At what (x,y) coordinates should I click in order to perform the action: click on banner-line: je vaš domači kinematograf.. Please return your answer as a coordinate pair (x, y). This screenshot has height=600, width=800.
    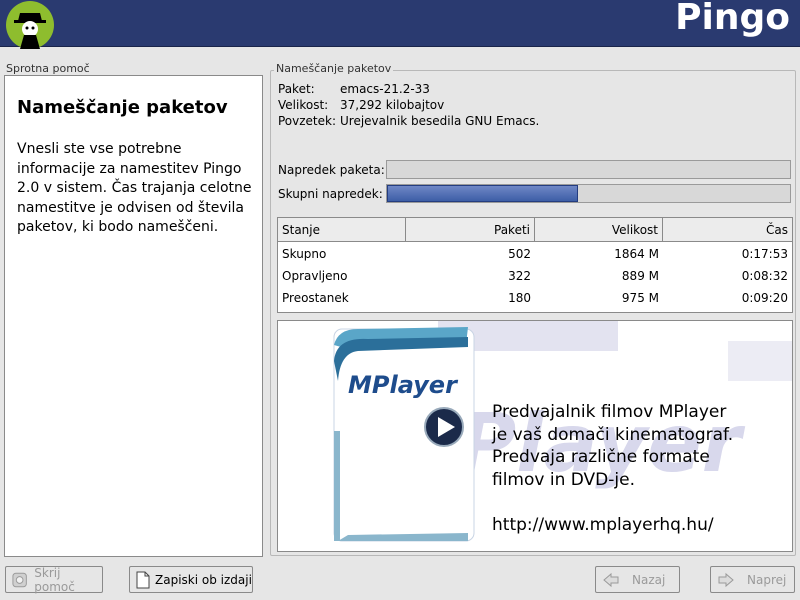
    Looking at the image, I should click on (613, 434).